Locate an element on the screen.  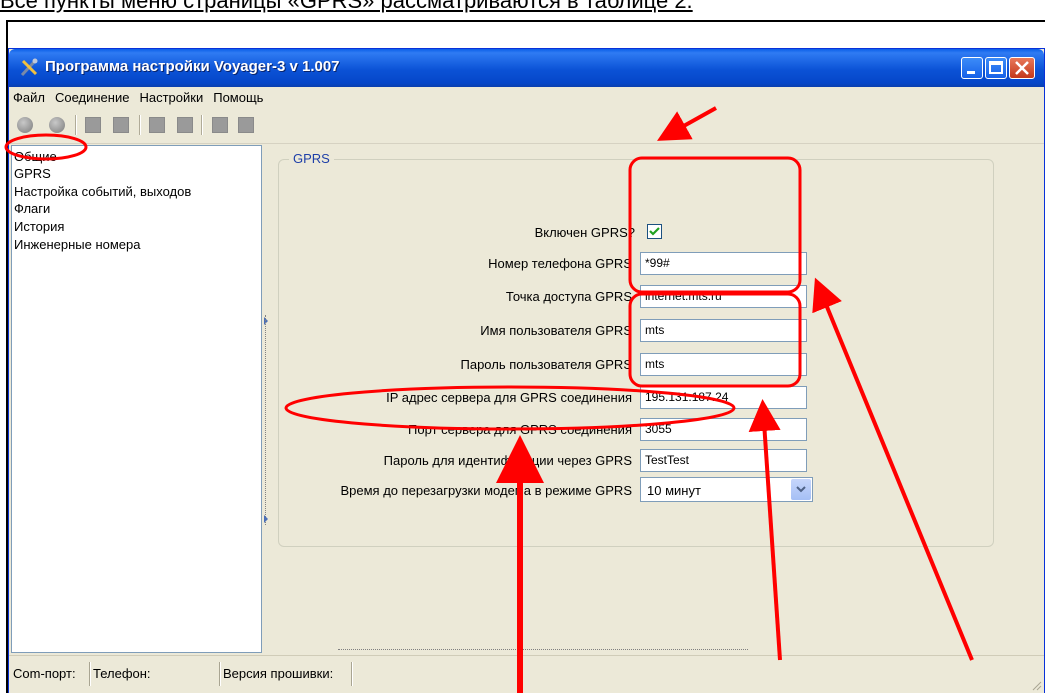
toolbar-export-icon is located at coordinates (246, 125).